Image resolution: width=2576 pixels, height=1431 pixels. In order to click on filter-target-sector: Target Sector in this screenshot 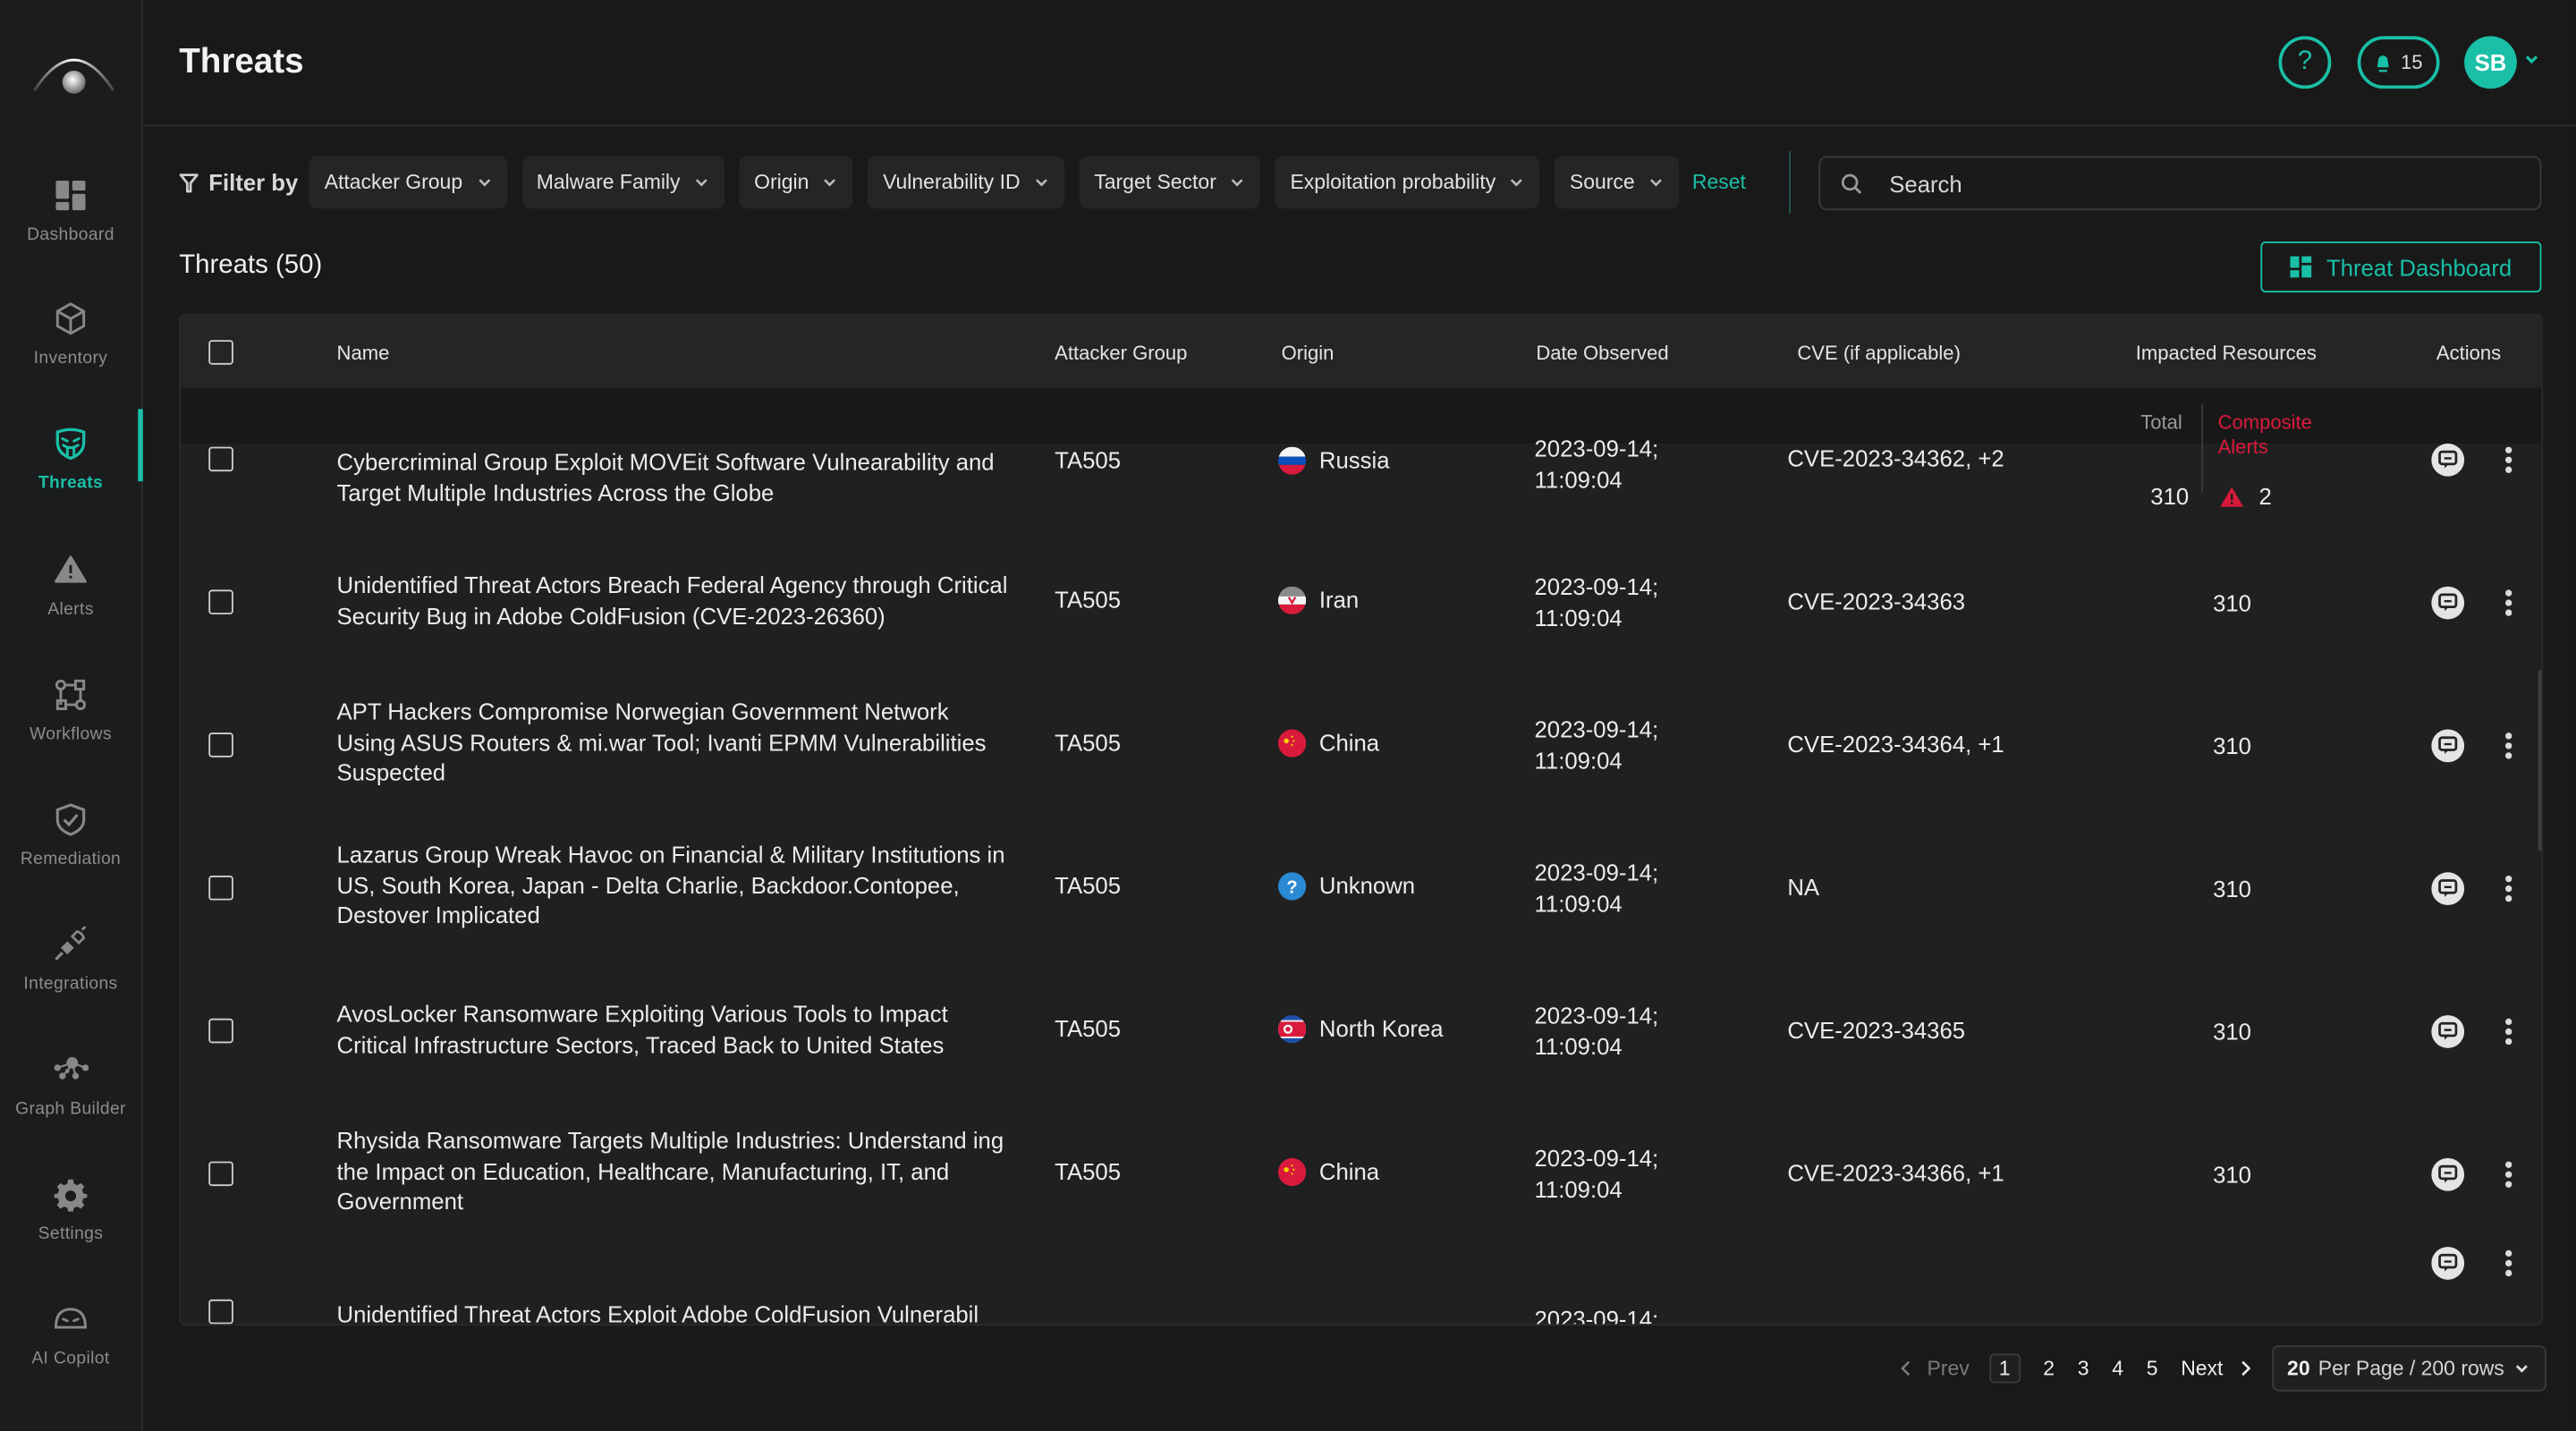, I will do `click(1170, 183)`.